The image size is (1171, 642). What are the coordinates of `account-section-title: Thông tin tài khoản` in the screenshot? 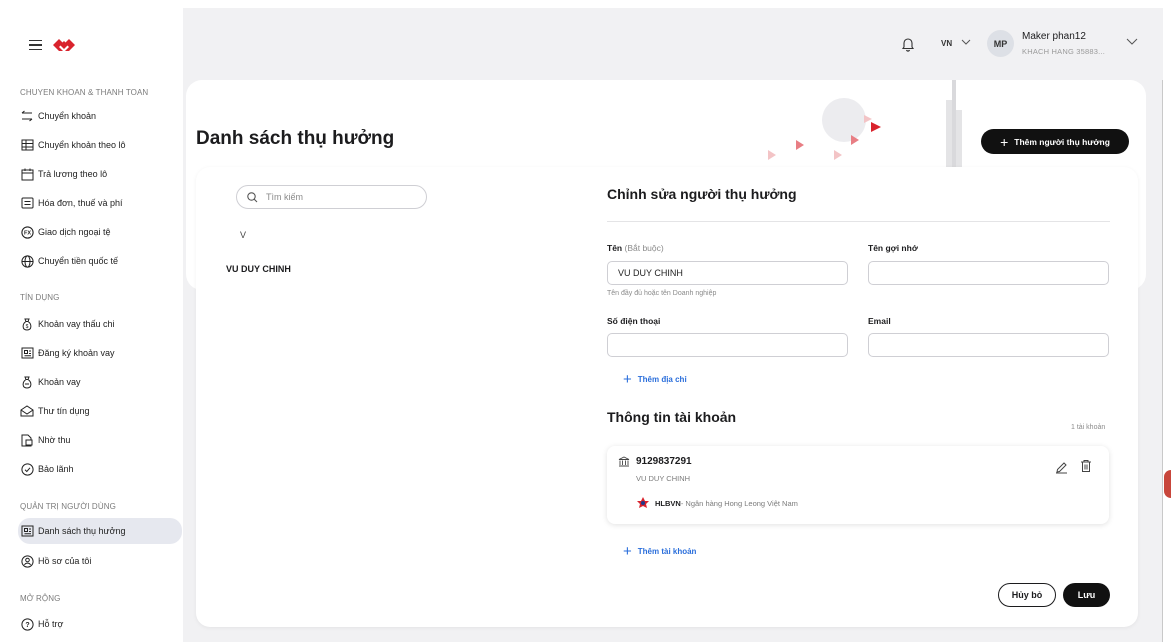 It's located at (672, 417).